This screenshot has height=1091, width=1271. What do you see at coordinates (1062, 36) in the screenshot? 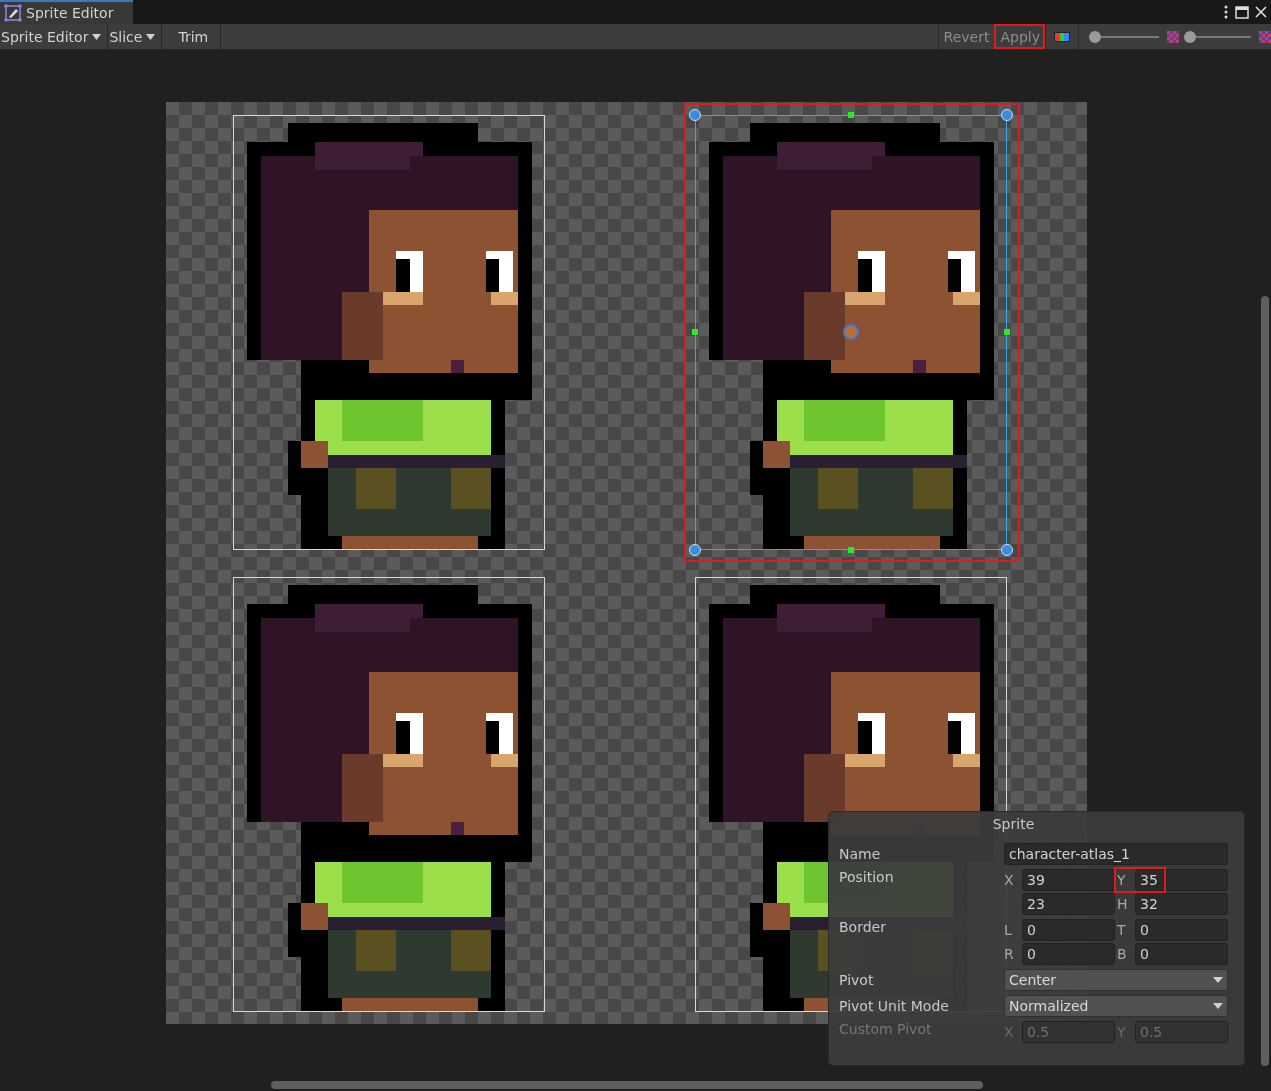
I see `color-channels-icon` at bounding box center [1062, 36].